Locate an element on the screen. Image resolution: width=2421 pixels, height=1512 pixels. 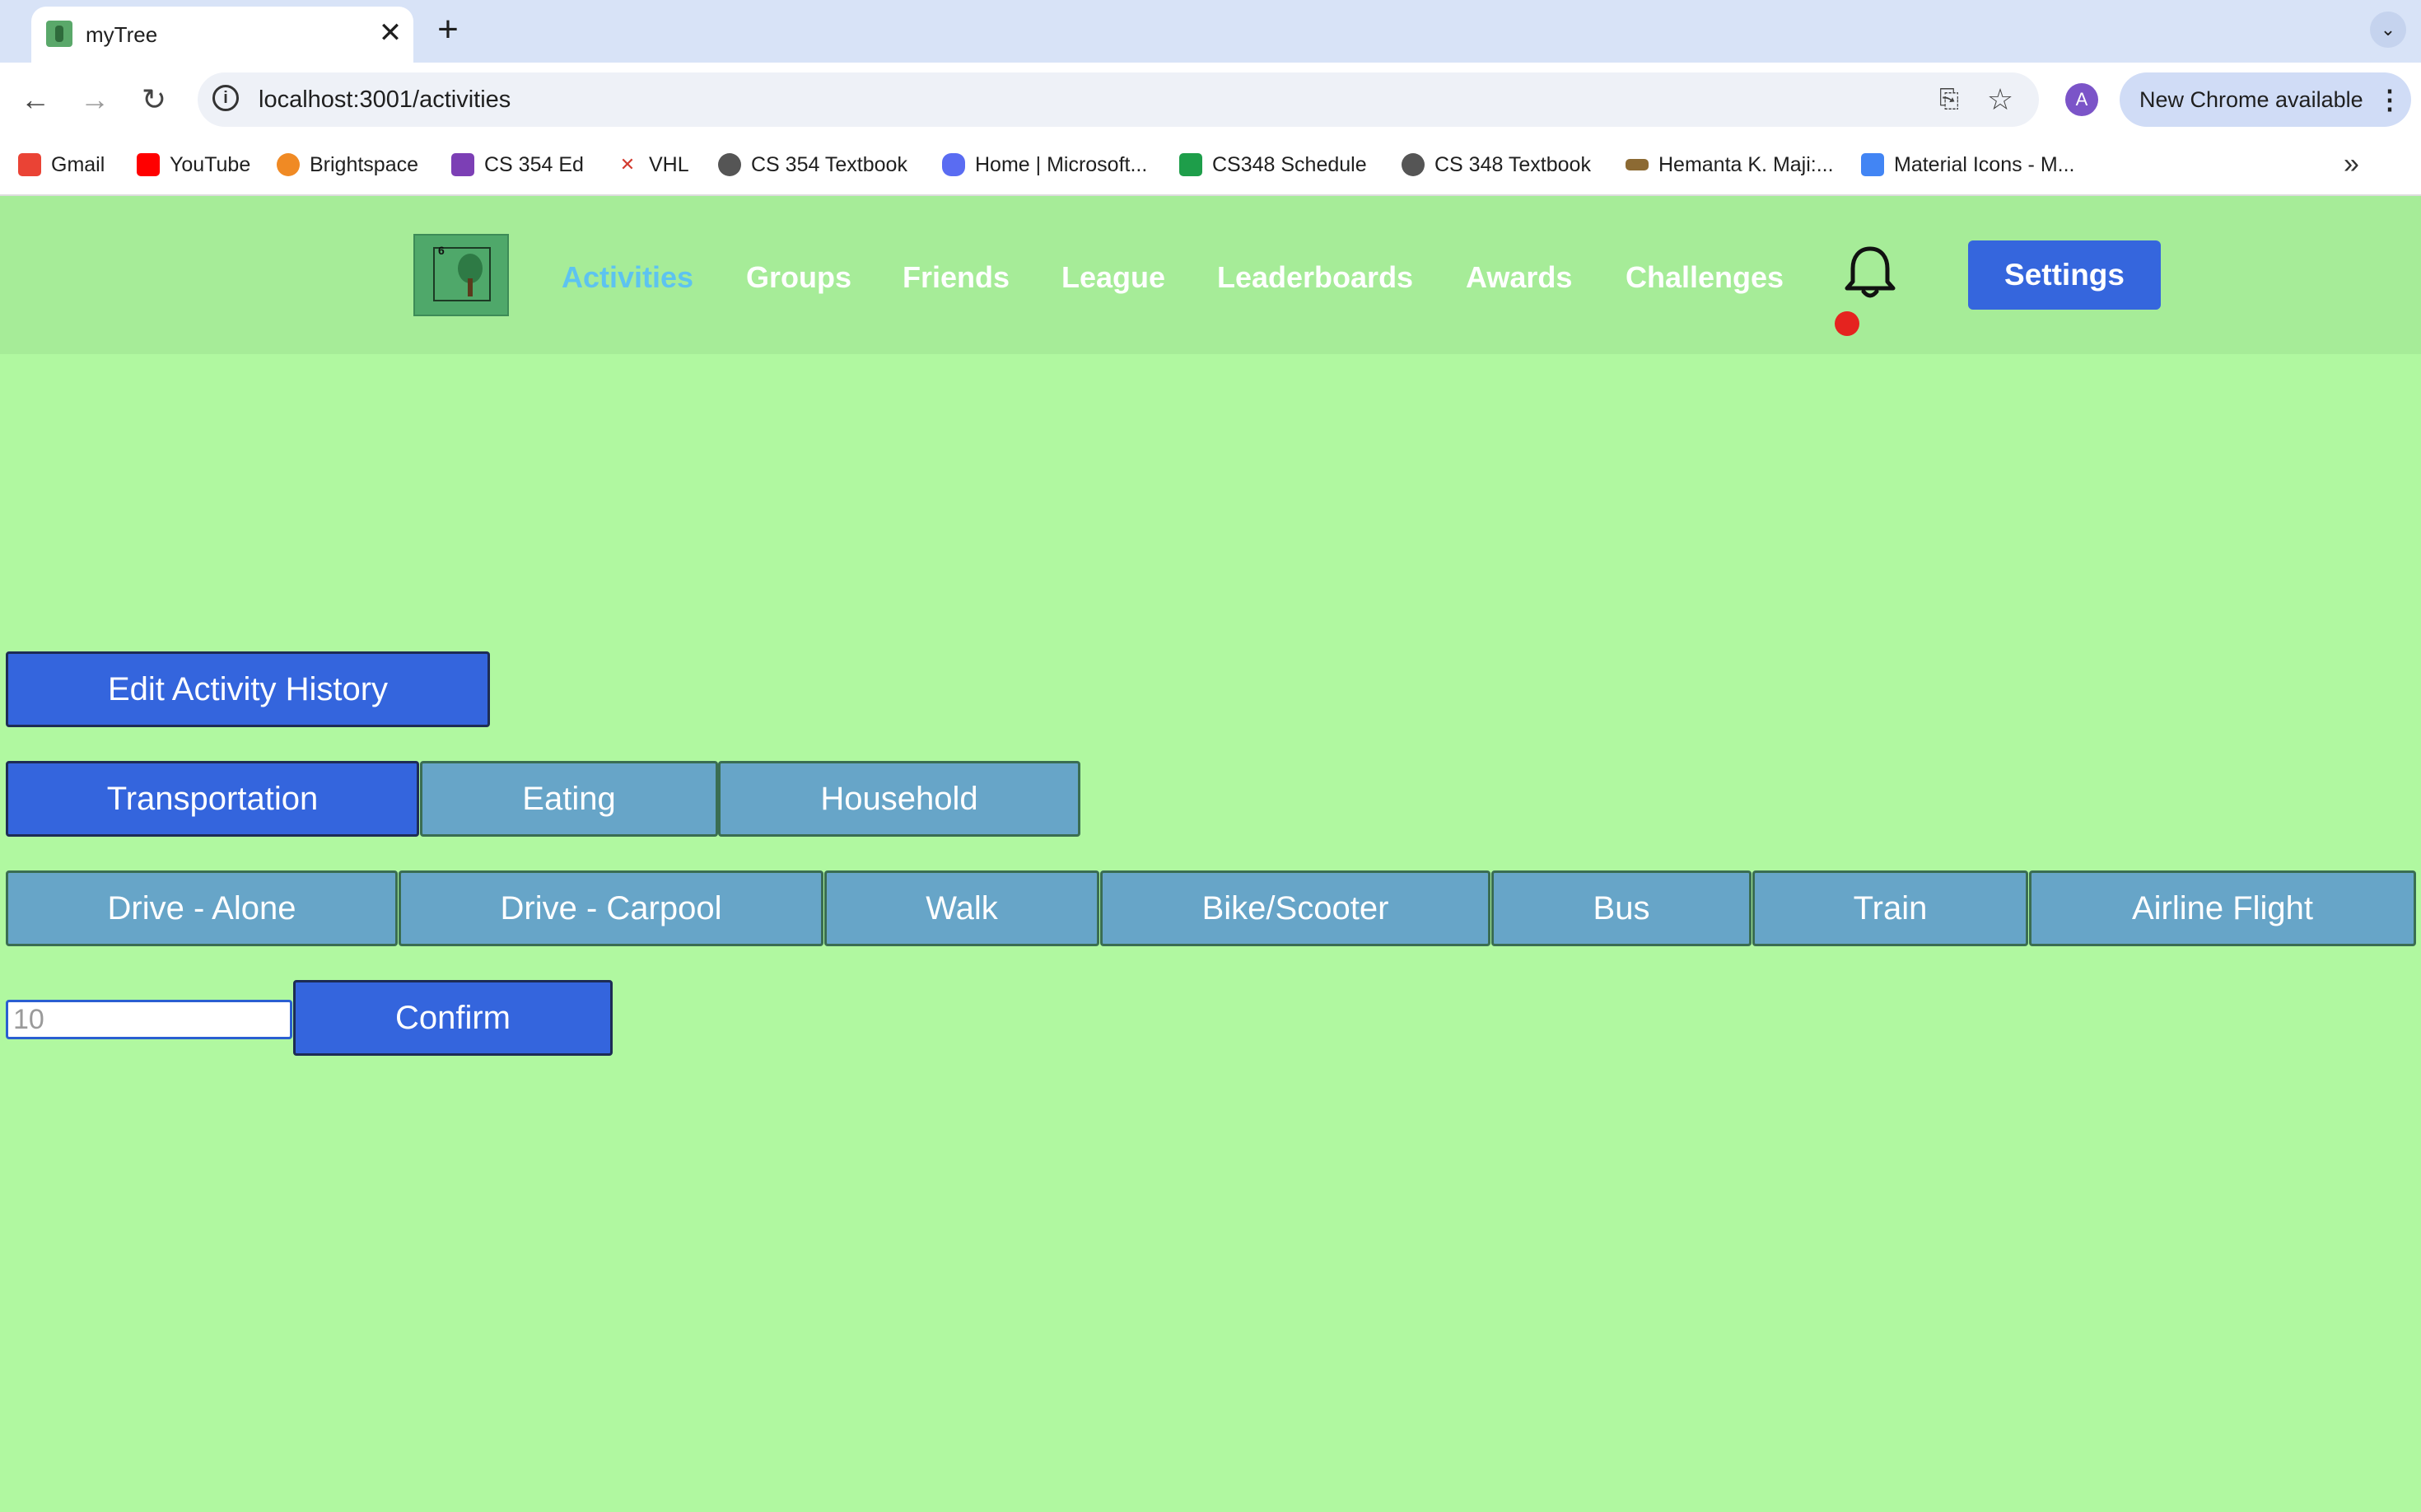
nav-activities: Activities is located at coordinates (627, 277).